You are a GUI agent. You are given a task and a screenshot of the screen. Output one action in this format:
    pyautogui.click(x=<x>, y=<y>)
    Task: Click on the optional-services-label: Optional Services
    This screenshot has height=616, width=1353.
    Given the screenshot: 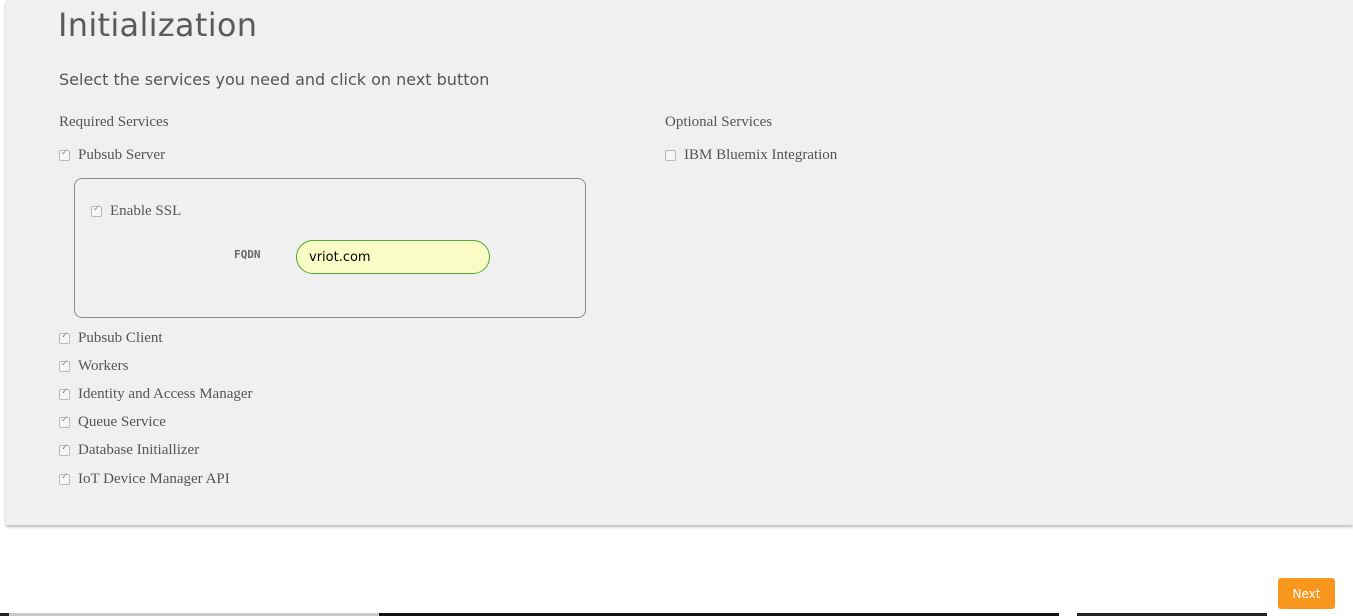 What is the action you would take?
    pyautogui.click(x=719, y=122)
    